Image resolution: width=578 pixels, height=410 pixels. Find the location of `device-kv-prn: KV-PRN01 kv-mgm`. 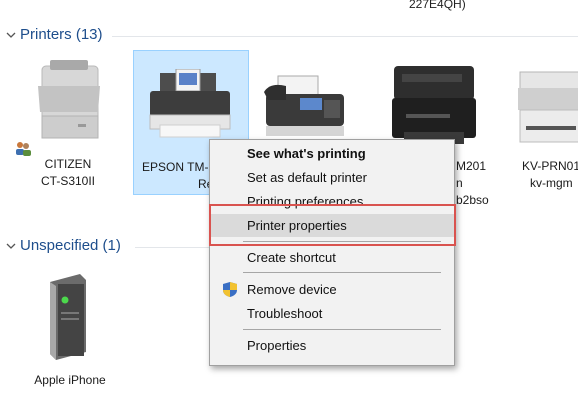

device-kv-prn: KV-PRN01 kv-mgm is located at coordinates (543, 130).